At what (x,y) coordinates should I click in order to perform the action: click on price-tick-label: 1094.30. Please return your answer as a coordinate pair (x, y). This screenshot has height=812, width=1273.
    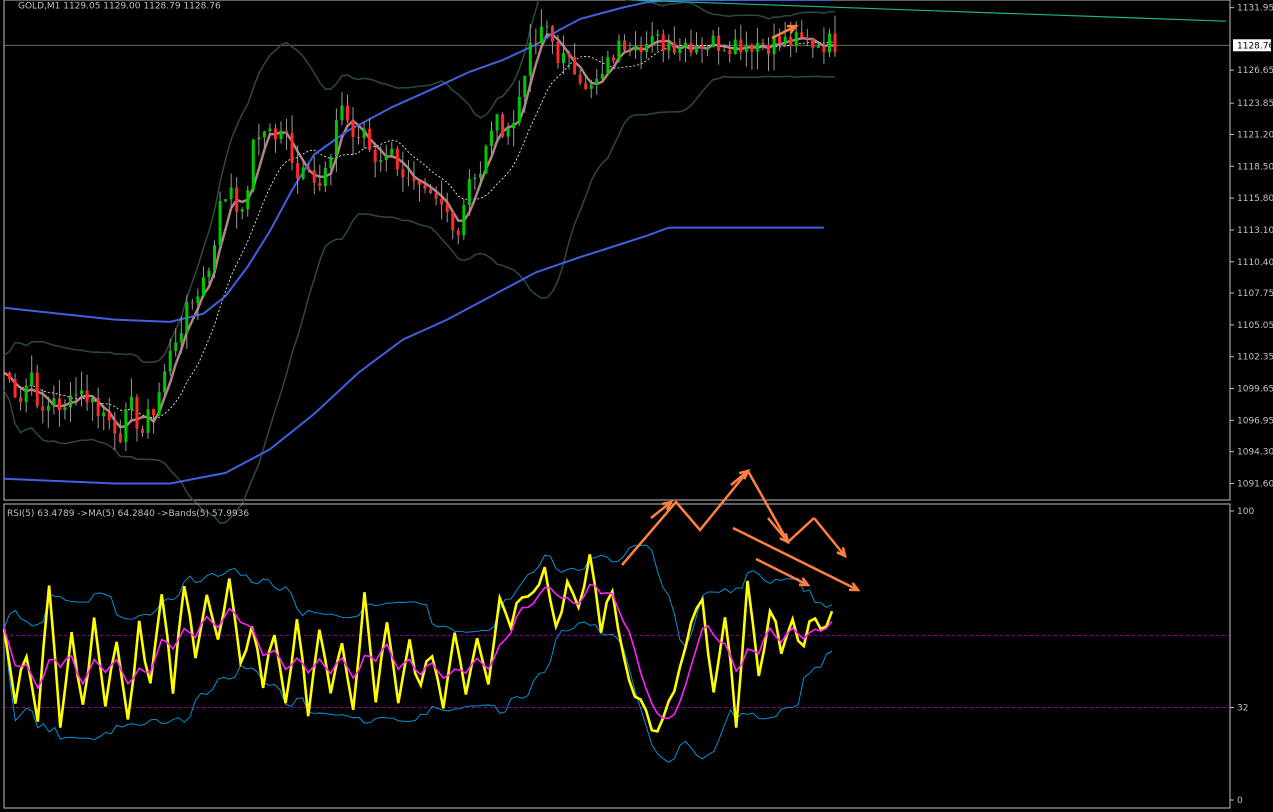
    Looking at the image, I should click on (1255, 453).